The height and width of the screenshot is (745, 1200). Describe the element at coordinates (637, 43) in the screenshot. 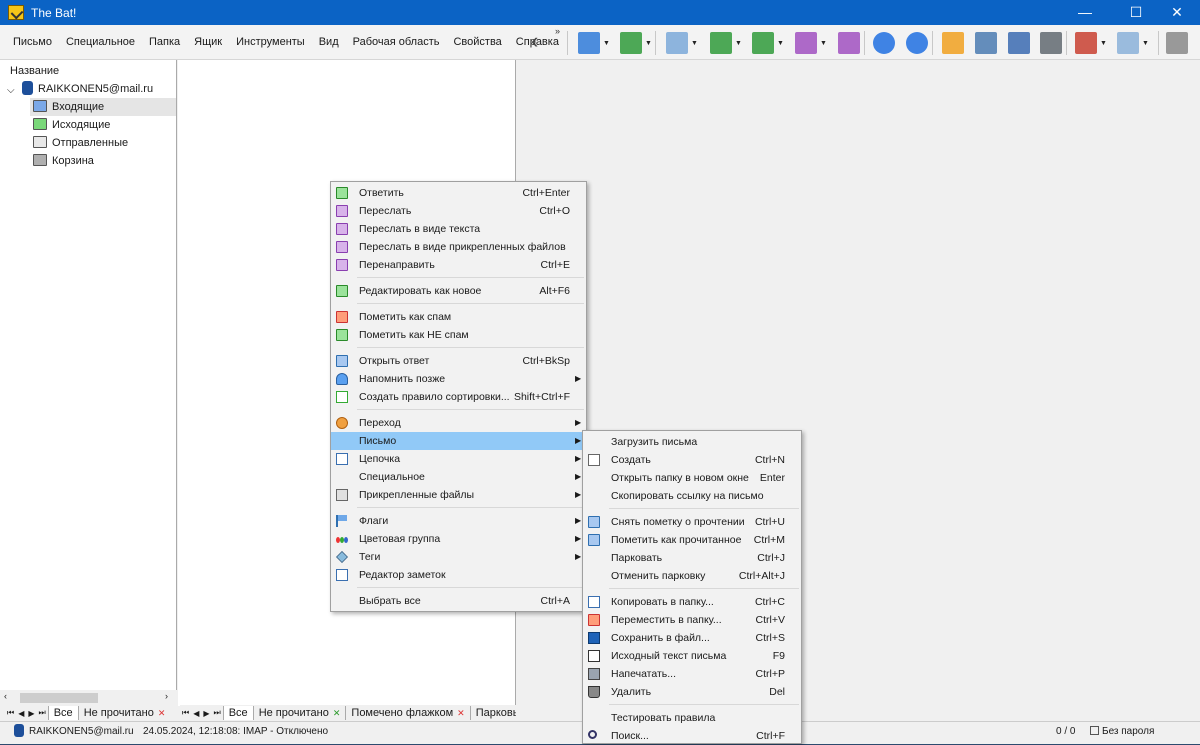

I see `toolbar-button-send-mail: ▼` at that location.